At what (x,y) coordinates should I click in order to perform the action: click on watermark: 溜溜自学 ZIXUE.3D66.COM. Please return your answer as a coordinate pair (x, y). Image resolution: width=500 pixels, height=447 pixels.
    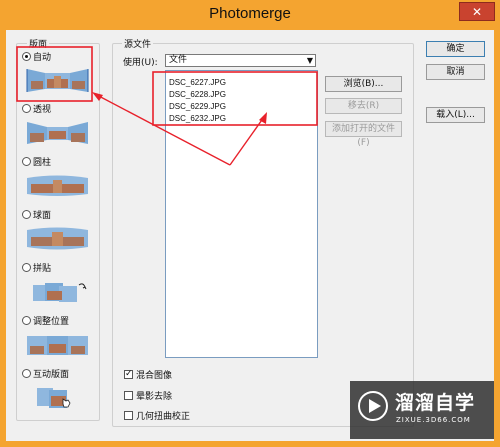
    Looking at the image, I should click on (422, 410).